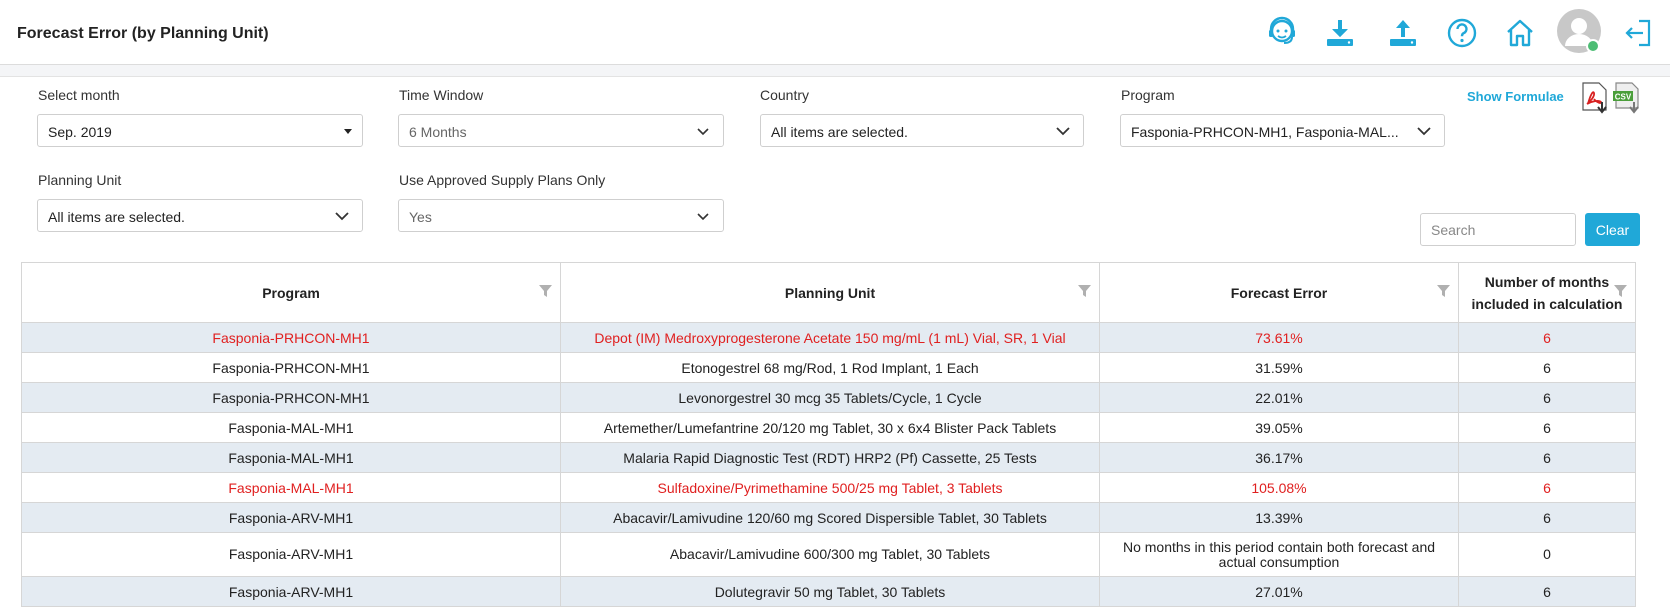 The width and height of the screenshot is (1670, 608). What do you see at coordinates (1515, 96) in the screenshot?
I see `show-formulae-link: Show Formulae` at bounding box center [1515, 96].